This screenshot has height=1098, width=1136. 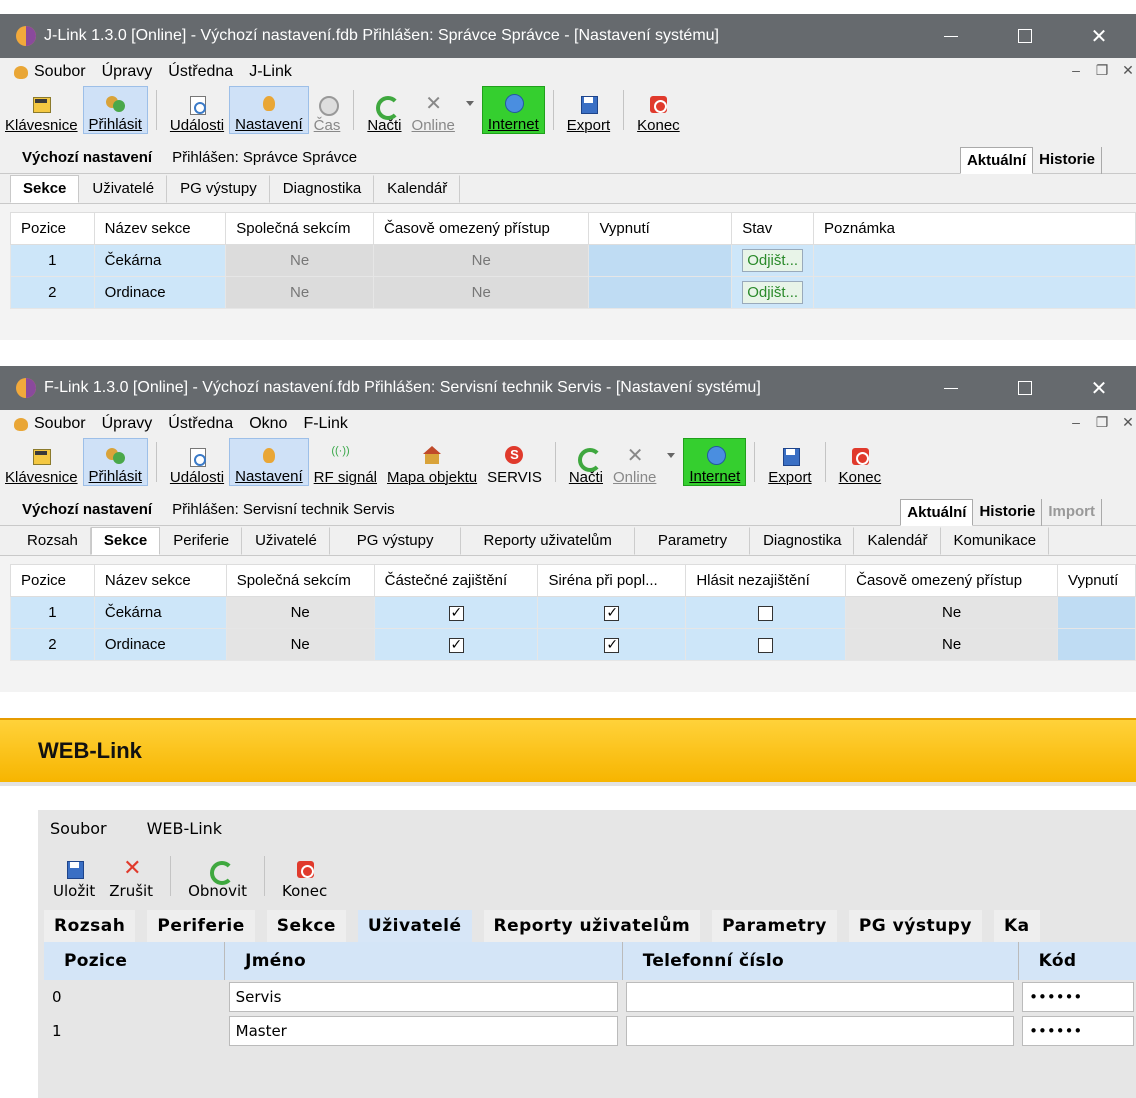 I want to click on menu-jlink: J-Link, so click(x=270, y=72).